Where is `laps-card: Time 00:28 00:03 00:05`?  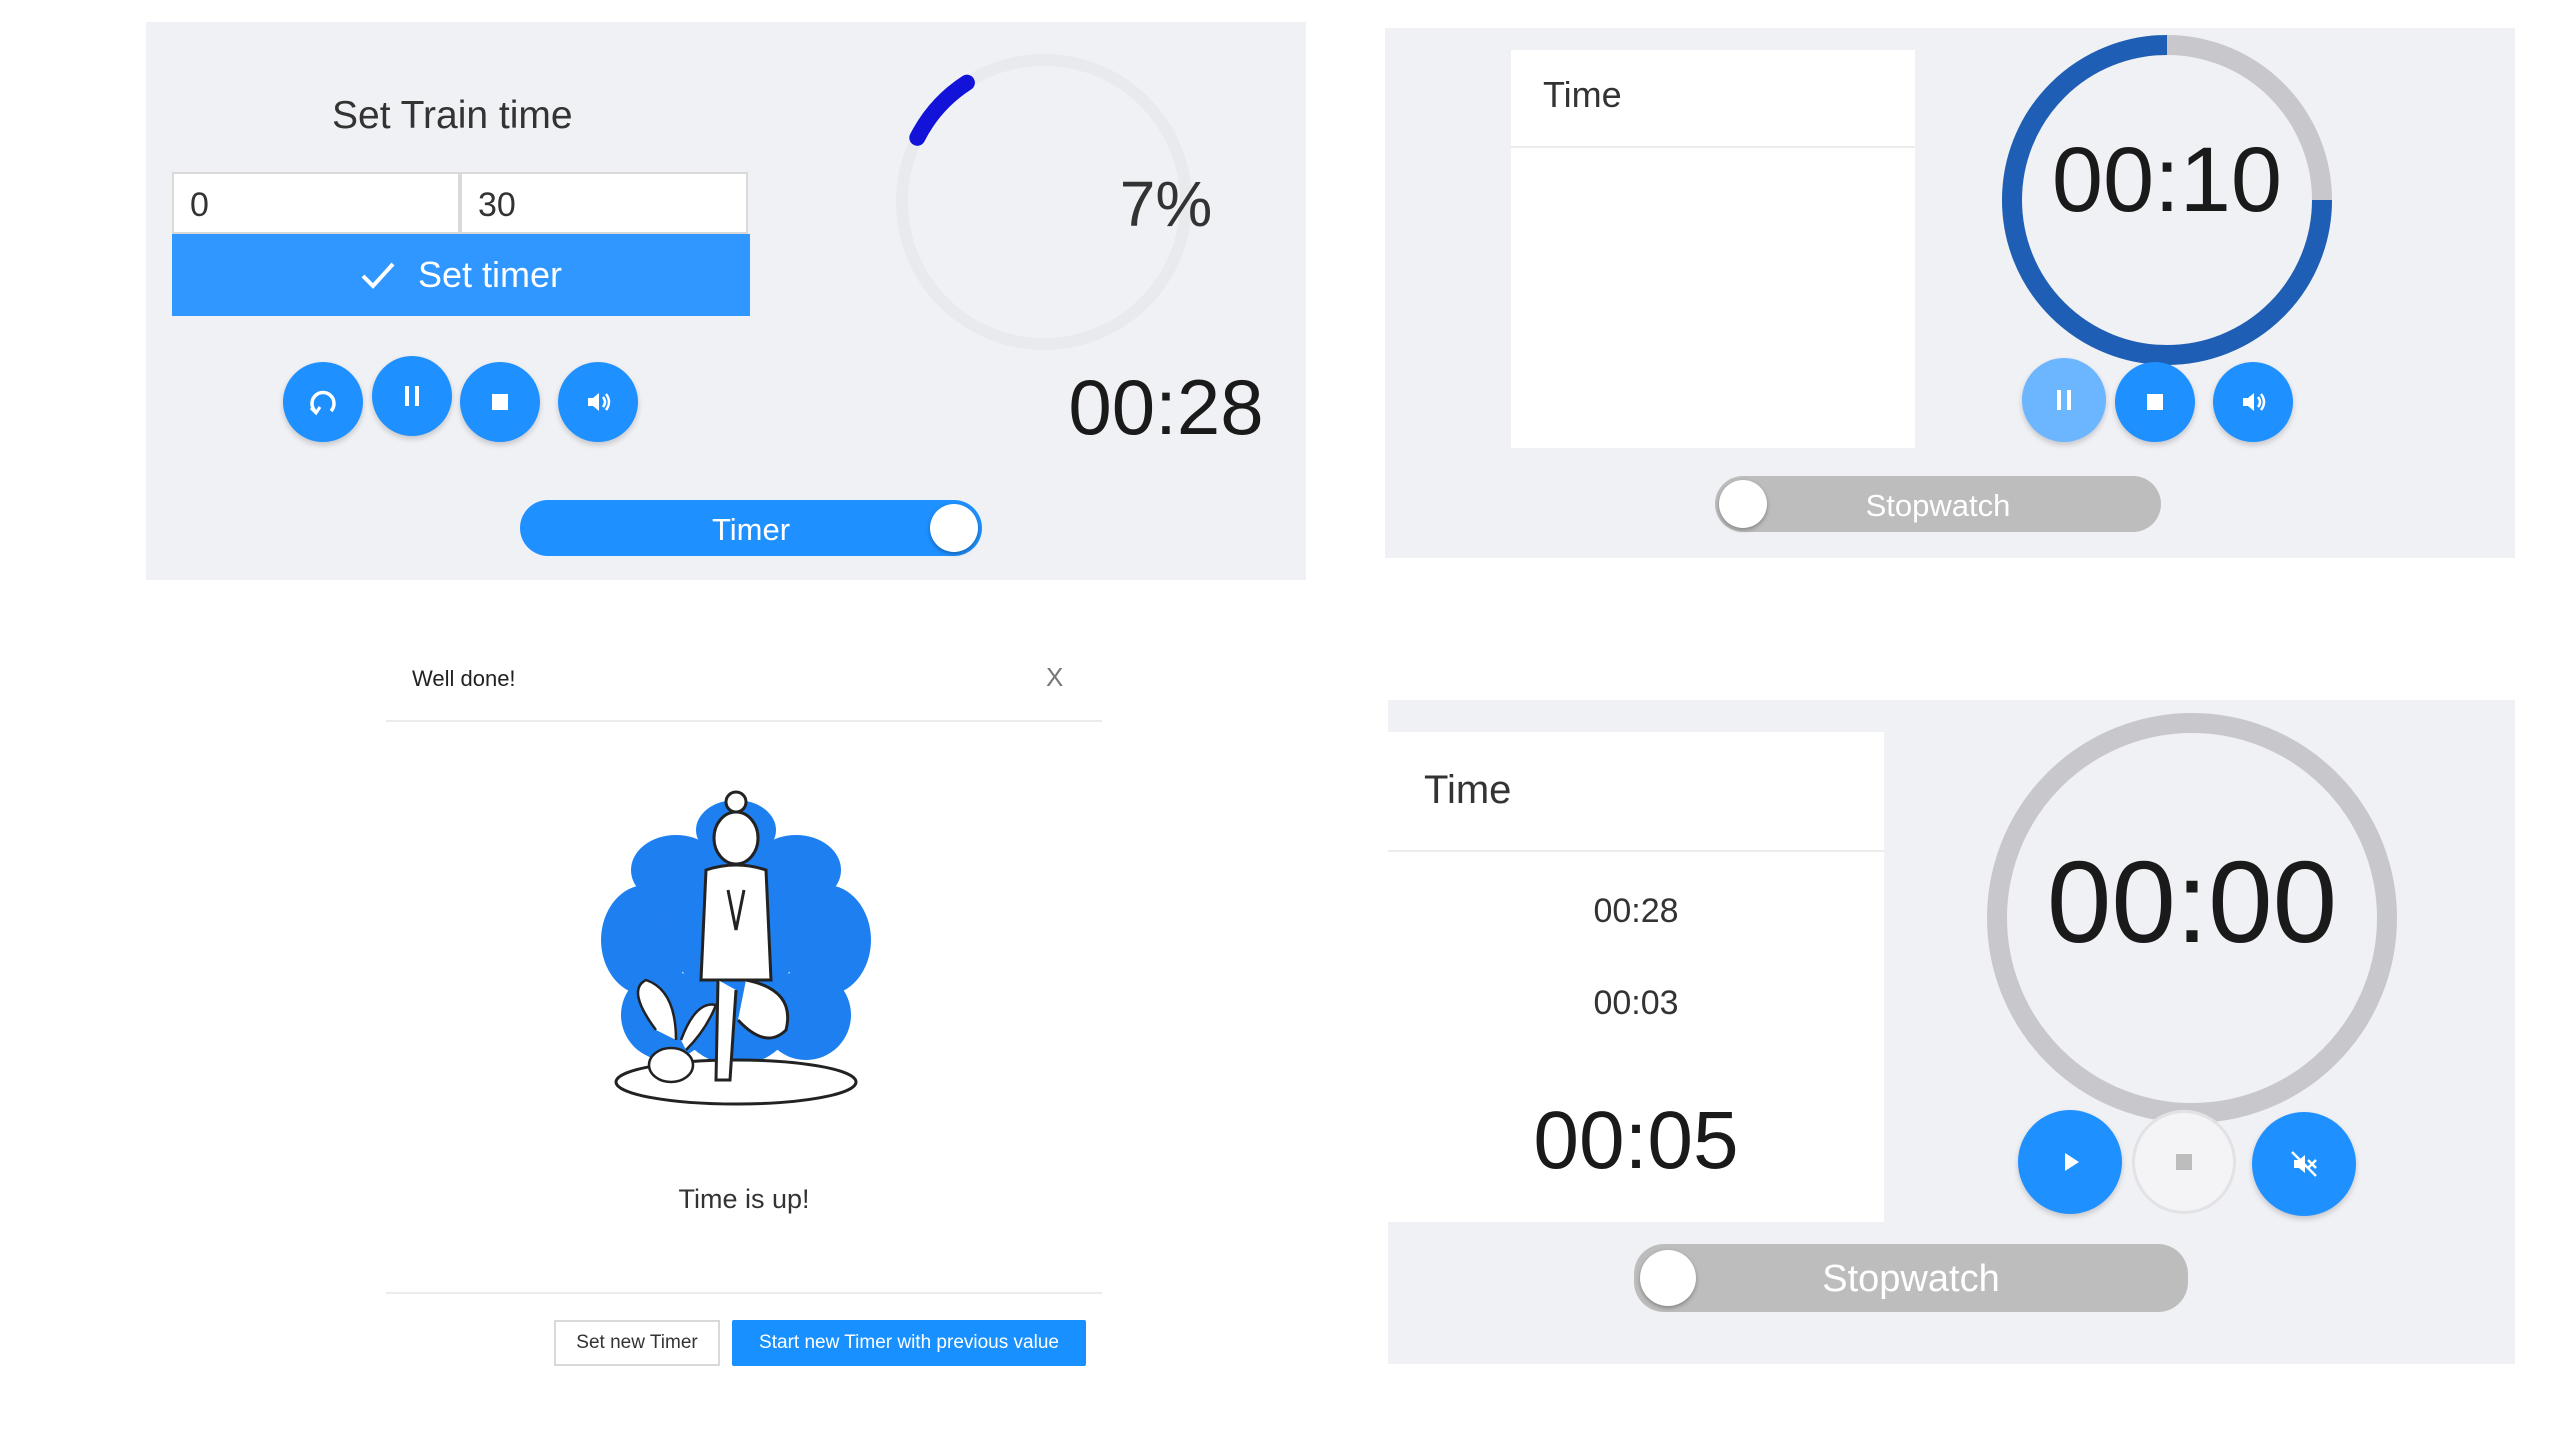
laps-card: Time 00:28 00:03 00:05 is located at coordinates (1636, 977).